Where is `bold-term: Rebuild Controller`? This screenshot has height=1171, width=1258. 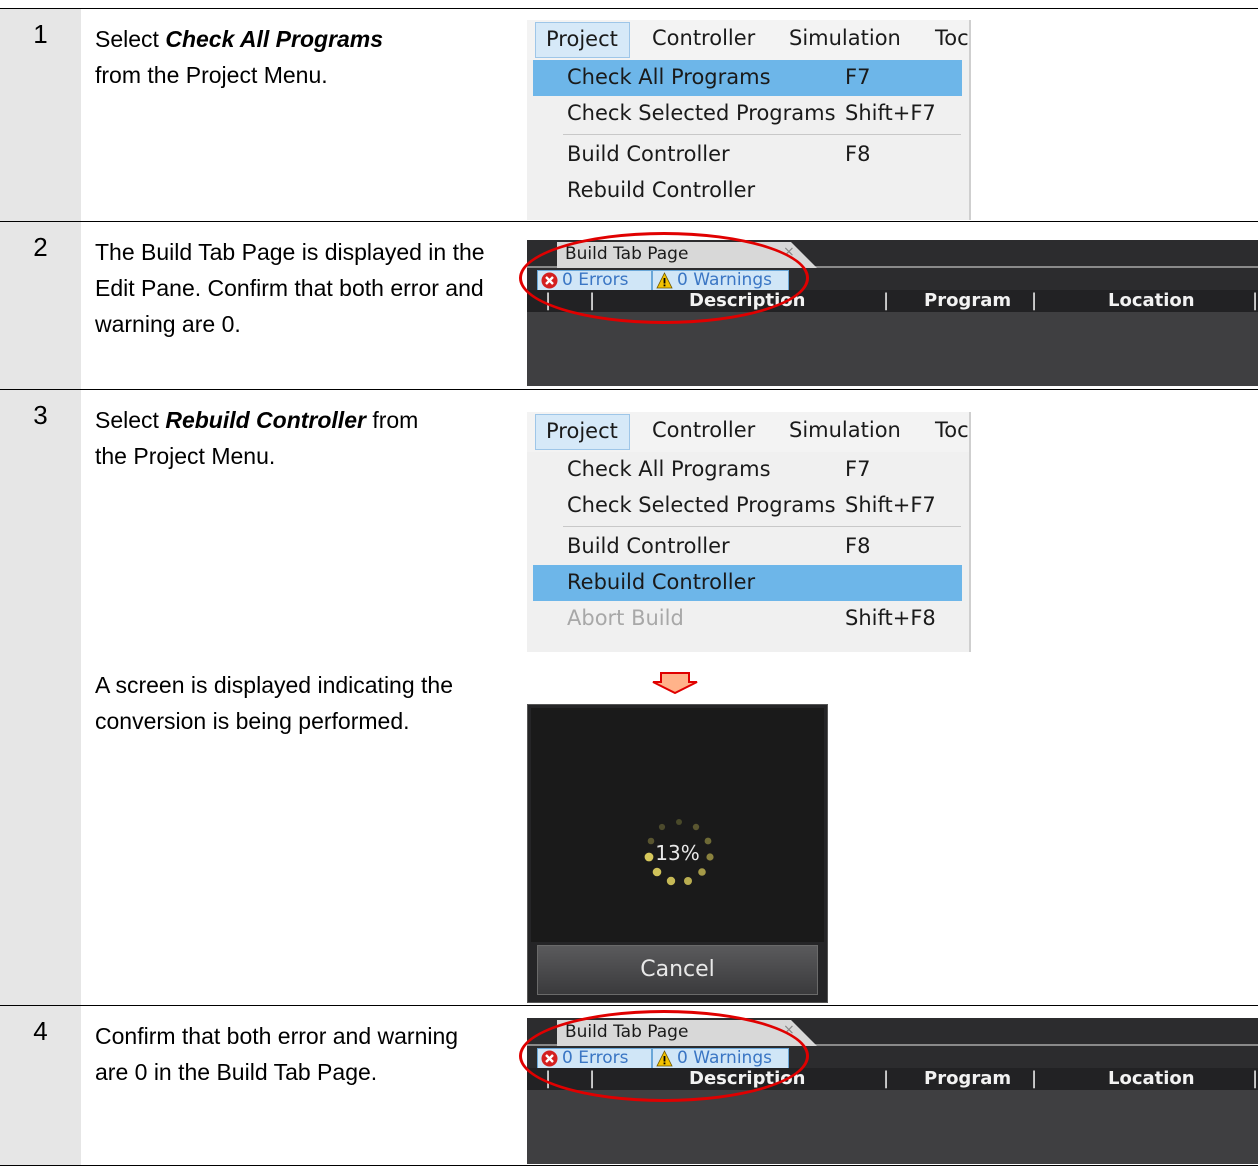
bold-term: Rebuild Controller is located at coordinates (265, 420).